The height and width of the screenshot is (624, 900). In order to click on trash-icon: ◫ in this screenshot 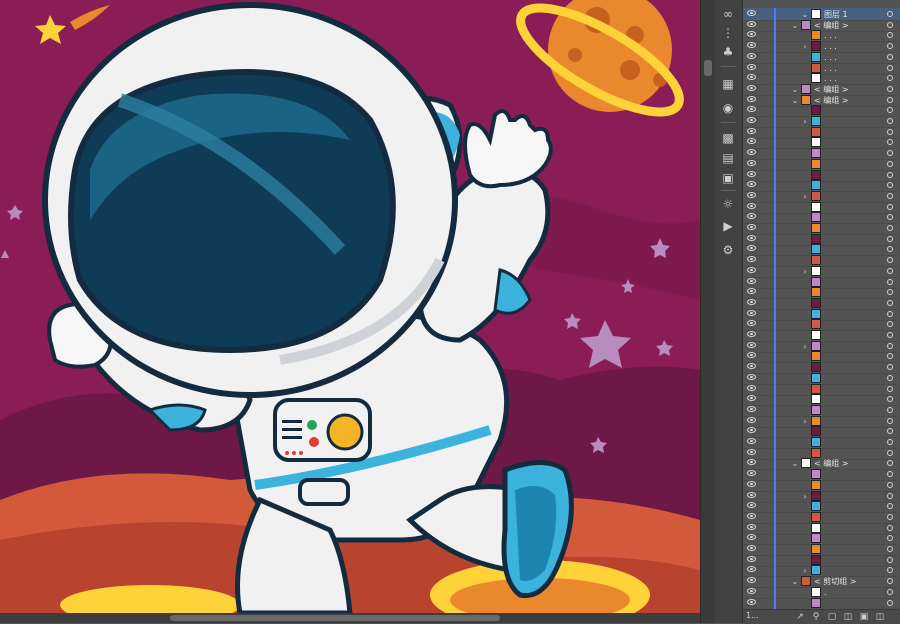, I will do `click(880, 617)`.